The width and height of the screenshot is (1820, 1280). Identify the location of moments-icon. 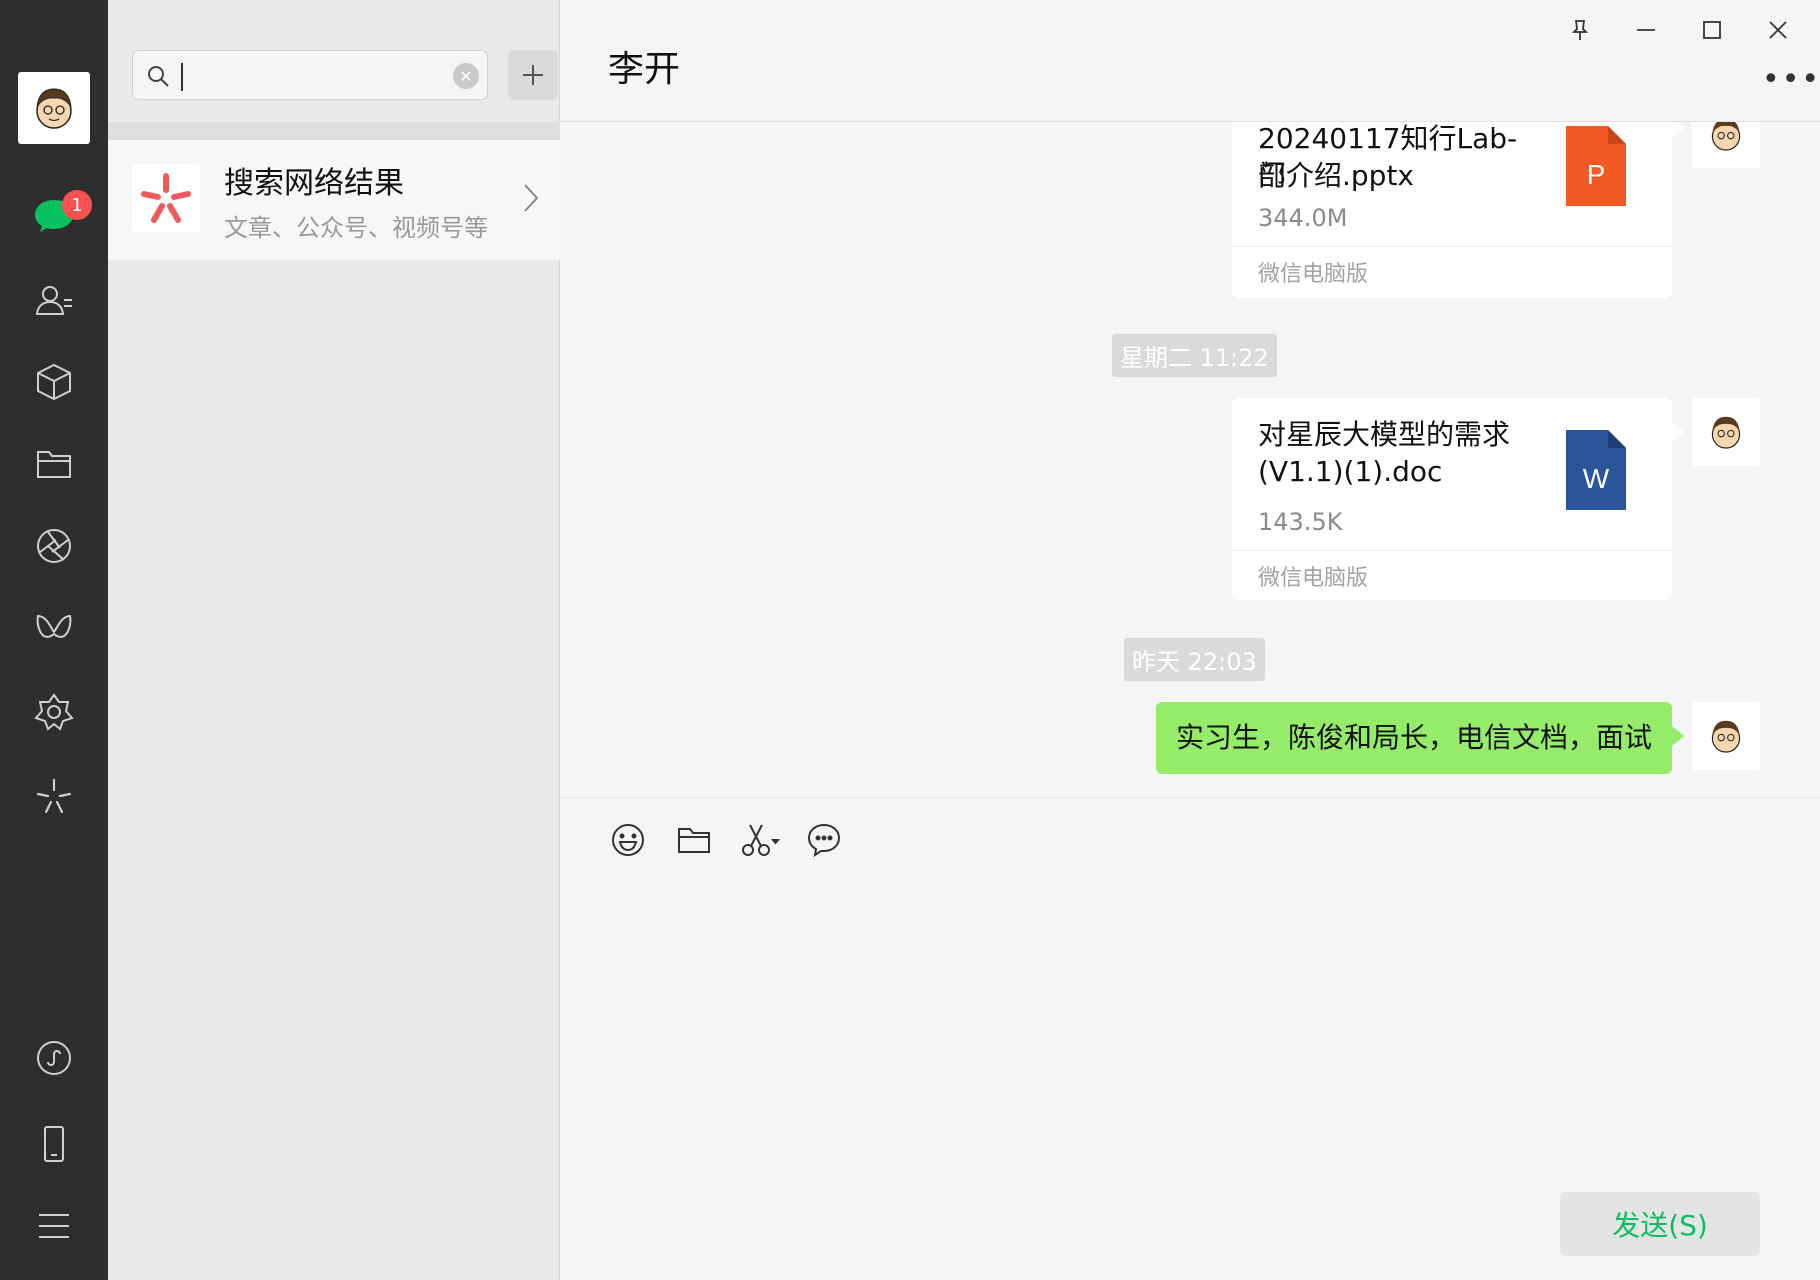
(54, 546).